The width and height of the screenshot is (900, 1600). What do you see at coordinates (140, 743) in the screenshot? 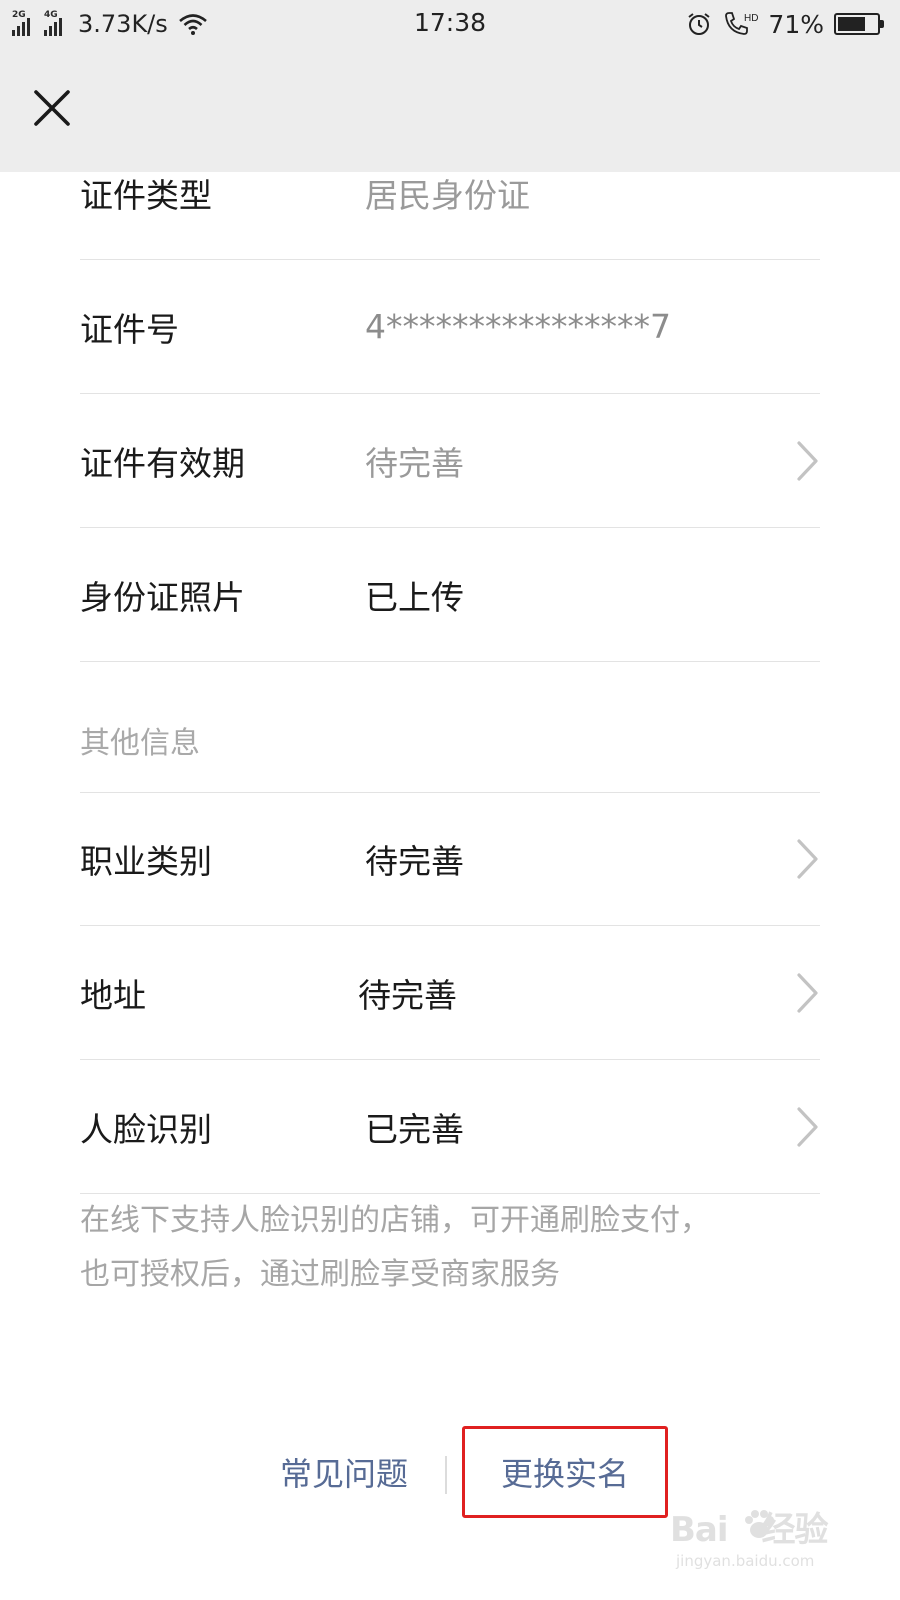
I see `section-title-other: 其他信息` at bounding box center [140, 743].